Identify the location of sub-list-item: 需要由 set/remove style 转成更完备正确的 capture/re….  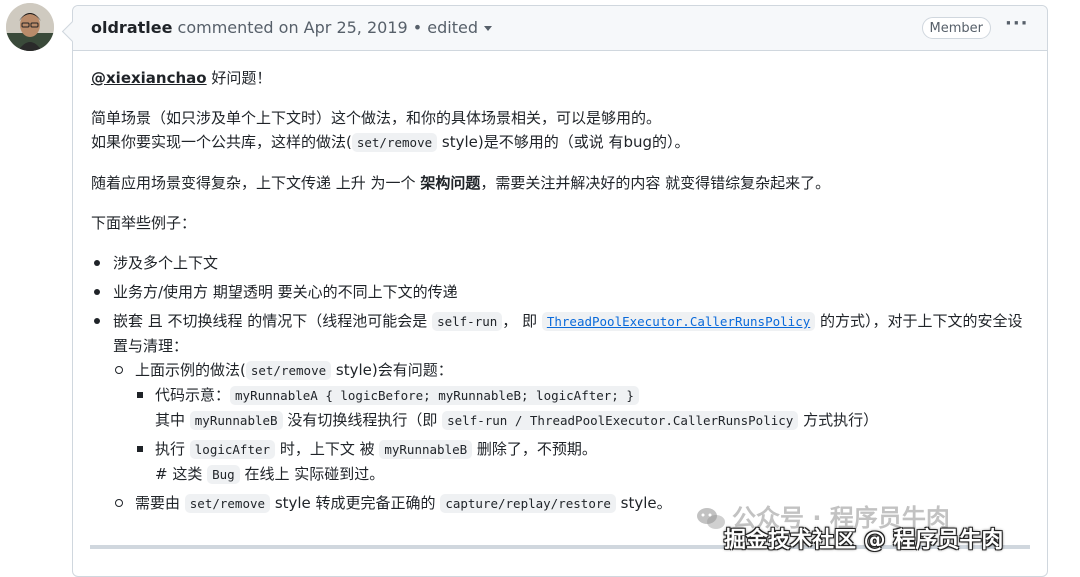
(572, 503).